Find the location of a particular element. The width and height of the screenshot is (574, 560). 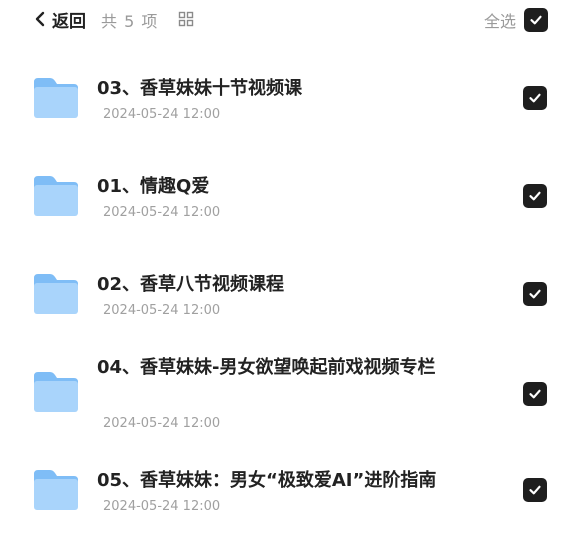

folder-title: 02、香草八节视频课程 is located at coordinates (191, 284).